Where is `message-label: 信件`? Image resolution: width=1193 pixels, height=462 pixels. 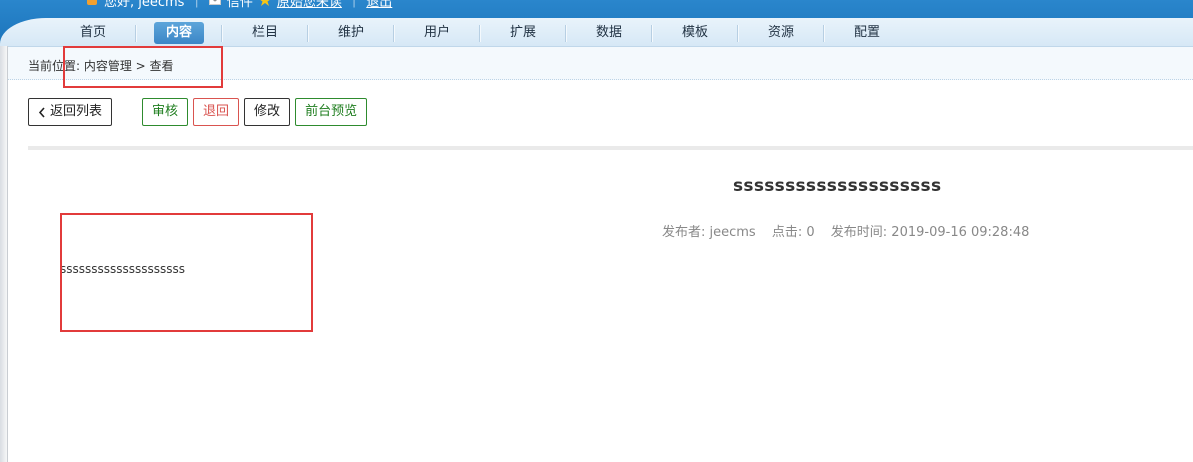 message-label: 信件 is located at coordinates (240, 5).